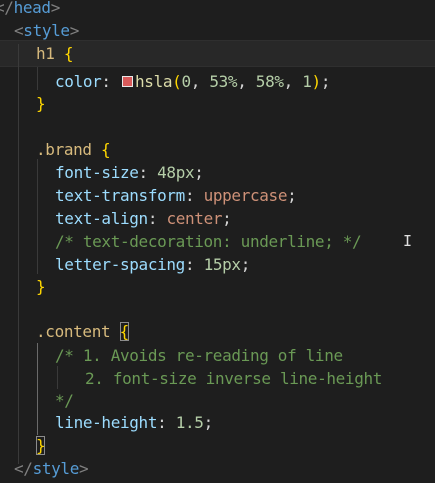  I want to click on content-brace-open: {, so click(124, 331).